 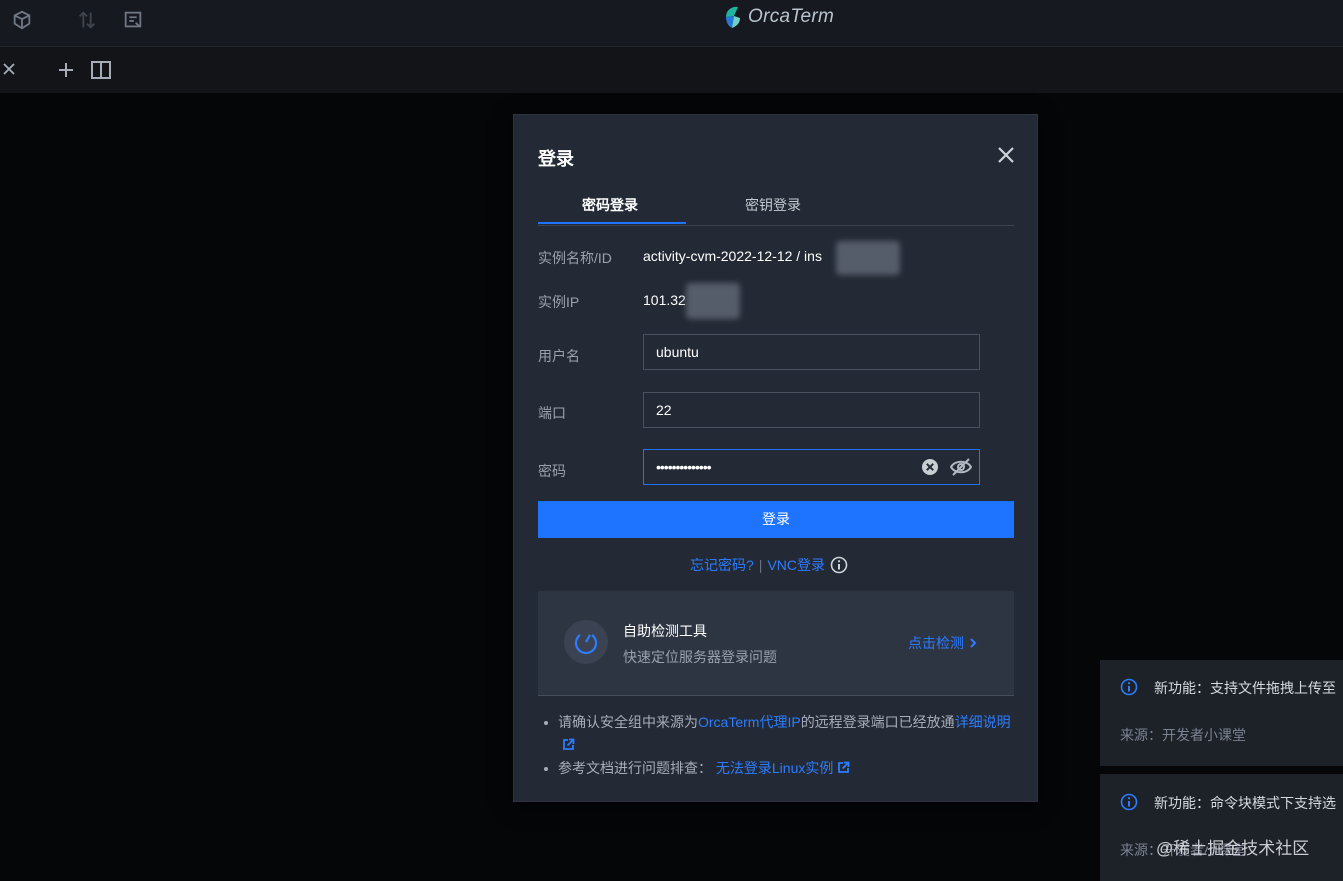 I want to click on forgot-password-link: 忘记密码?, so click(x=722, y=565).